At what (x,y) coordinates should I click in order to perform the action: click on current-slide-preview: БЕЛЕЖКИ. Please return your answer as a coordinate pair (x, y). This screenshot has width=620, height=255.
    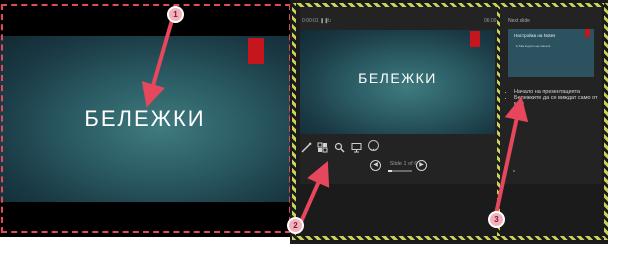
    Looking at the image, I should click on (397, 82).